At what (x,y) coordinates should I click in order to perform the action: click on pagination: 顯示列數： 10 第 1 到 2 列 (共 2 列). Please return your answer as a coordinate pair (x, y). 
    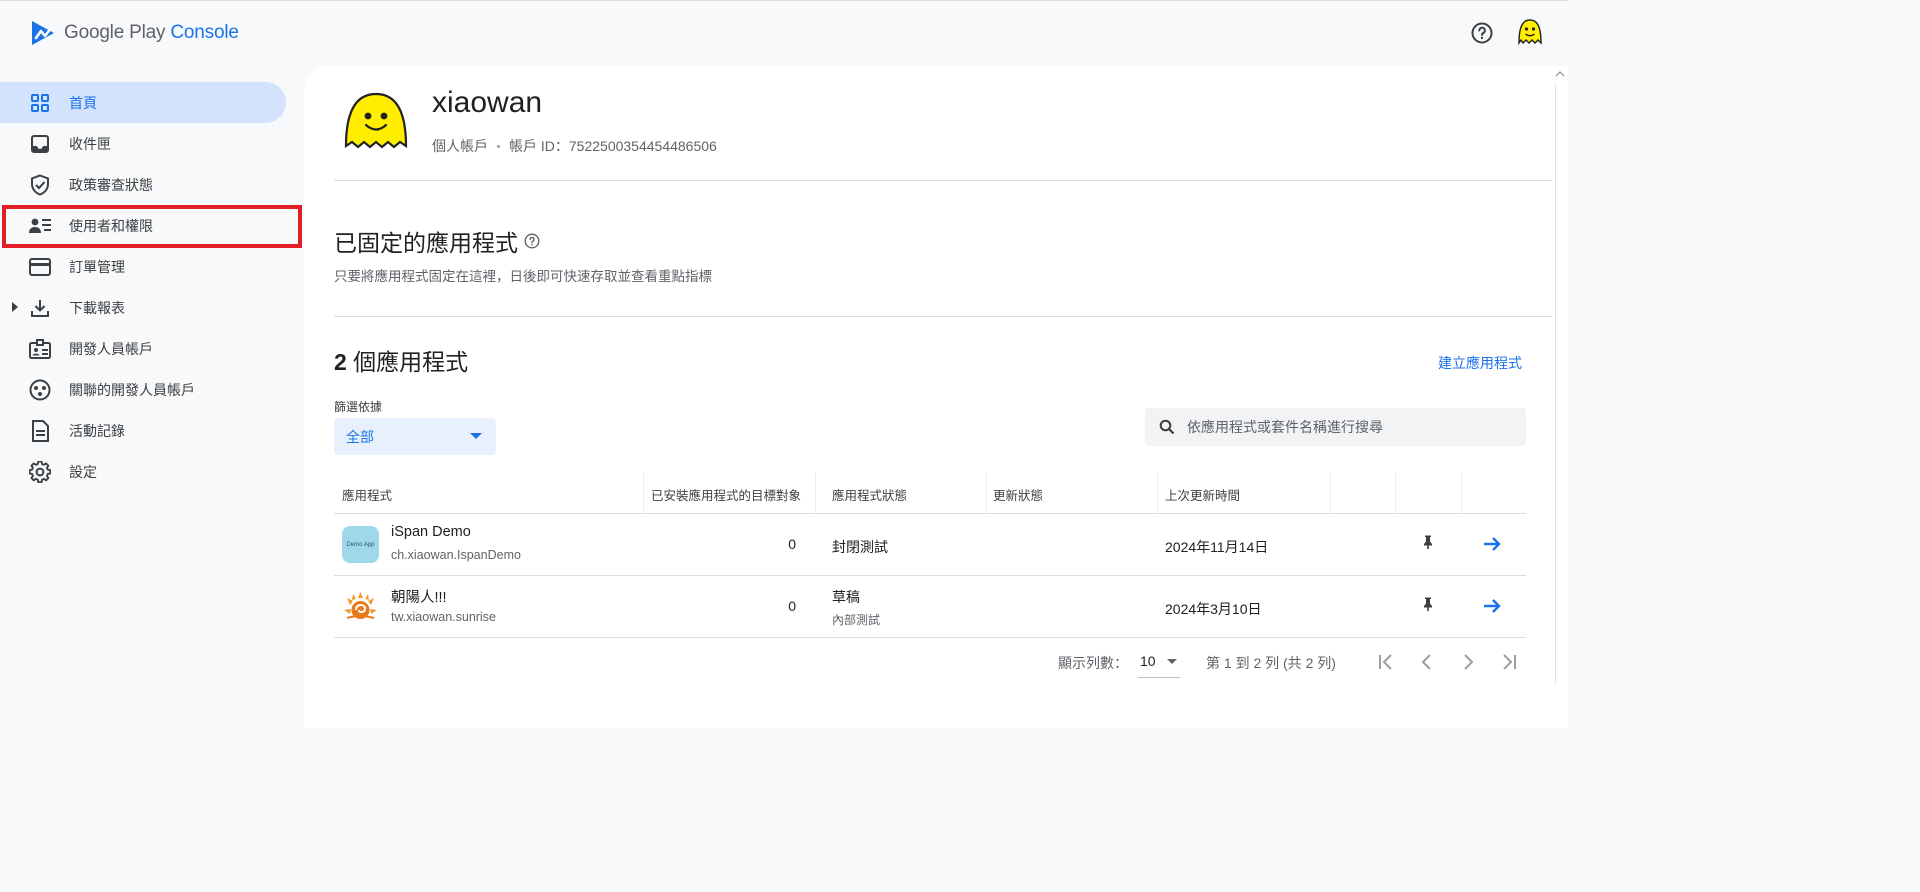
    Looking at the image, I should click on (1293, 666).